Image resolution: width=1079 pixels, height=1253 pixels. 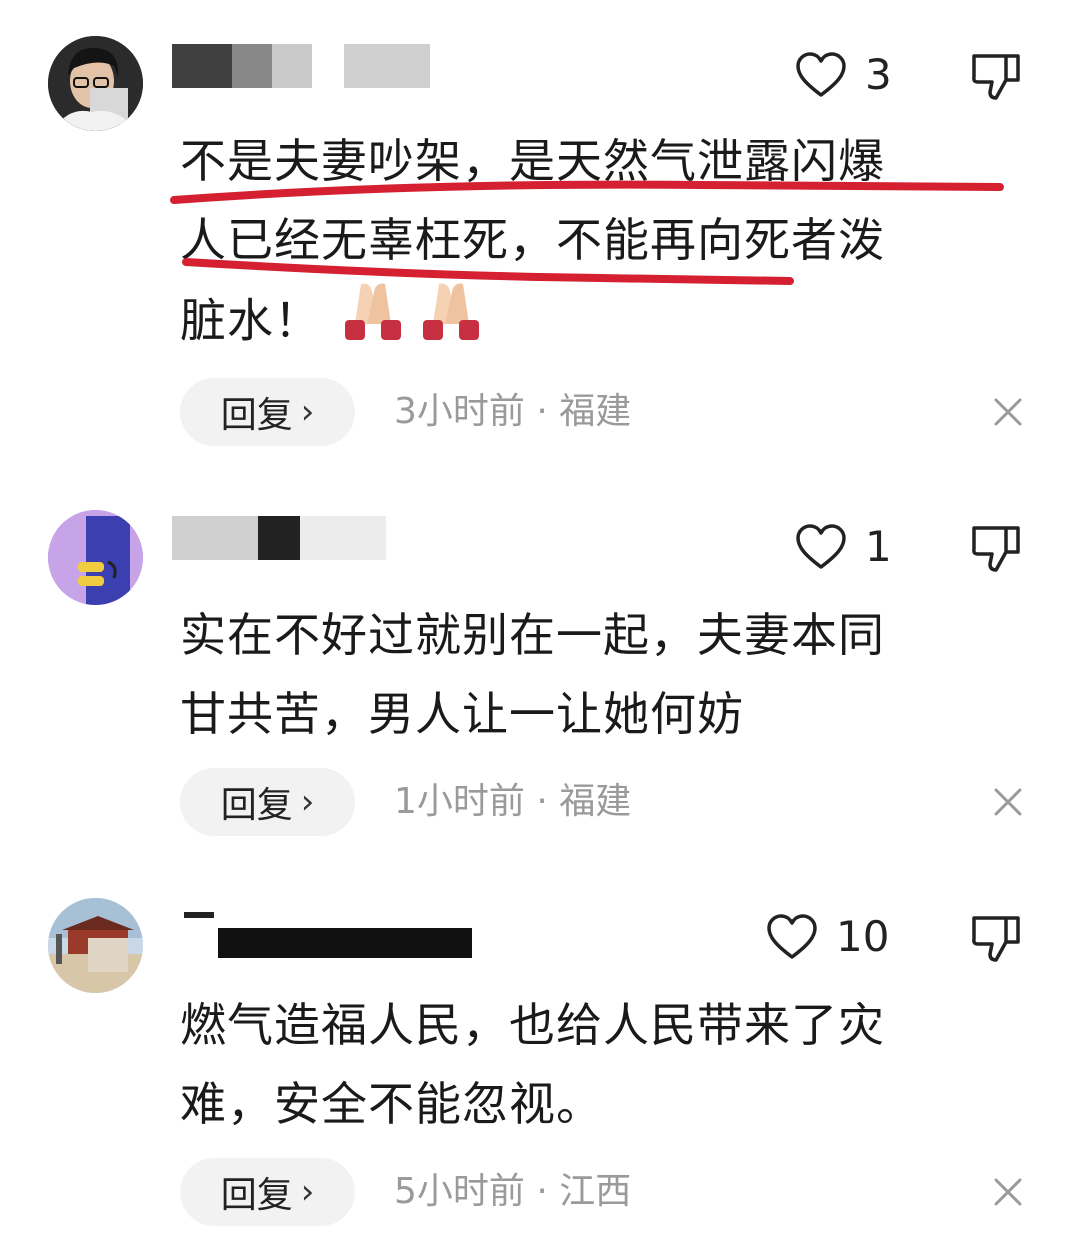 What do you see at coordinates (595, 675) in the screenshot?
I see `comment-text: 实在不好过就别在一起，夫妻本同 甘共苦，男人让一让她何妨` at bounding box center [595, 675].